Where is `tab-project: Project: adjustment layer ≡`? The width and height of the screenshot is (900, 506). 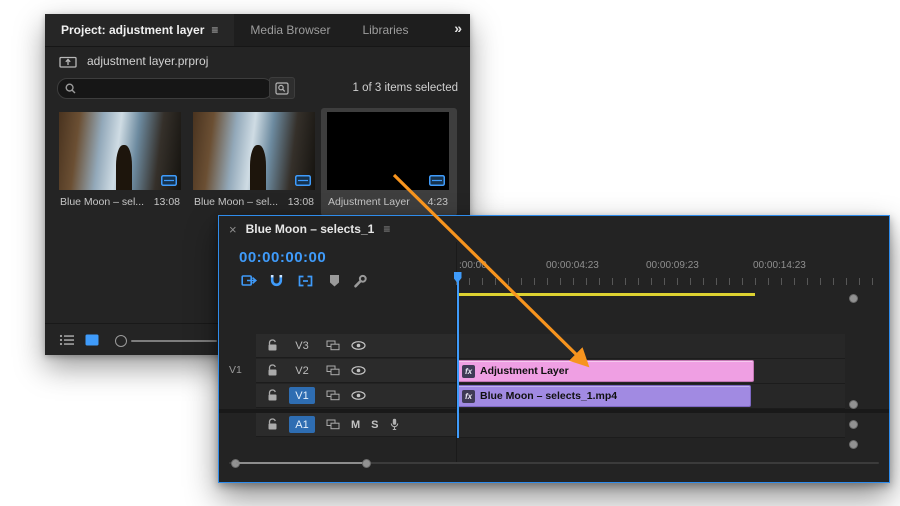 tab-project: Project: adjustment layer ≡ is located at coordinates (140, 30).